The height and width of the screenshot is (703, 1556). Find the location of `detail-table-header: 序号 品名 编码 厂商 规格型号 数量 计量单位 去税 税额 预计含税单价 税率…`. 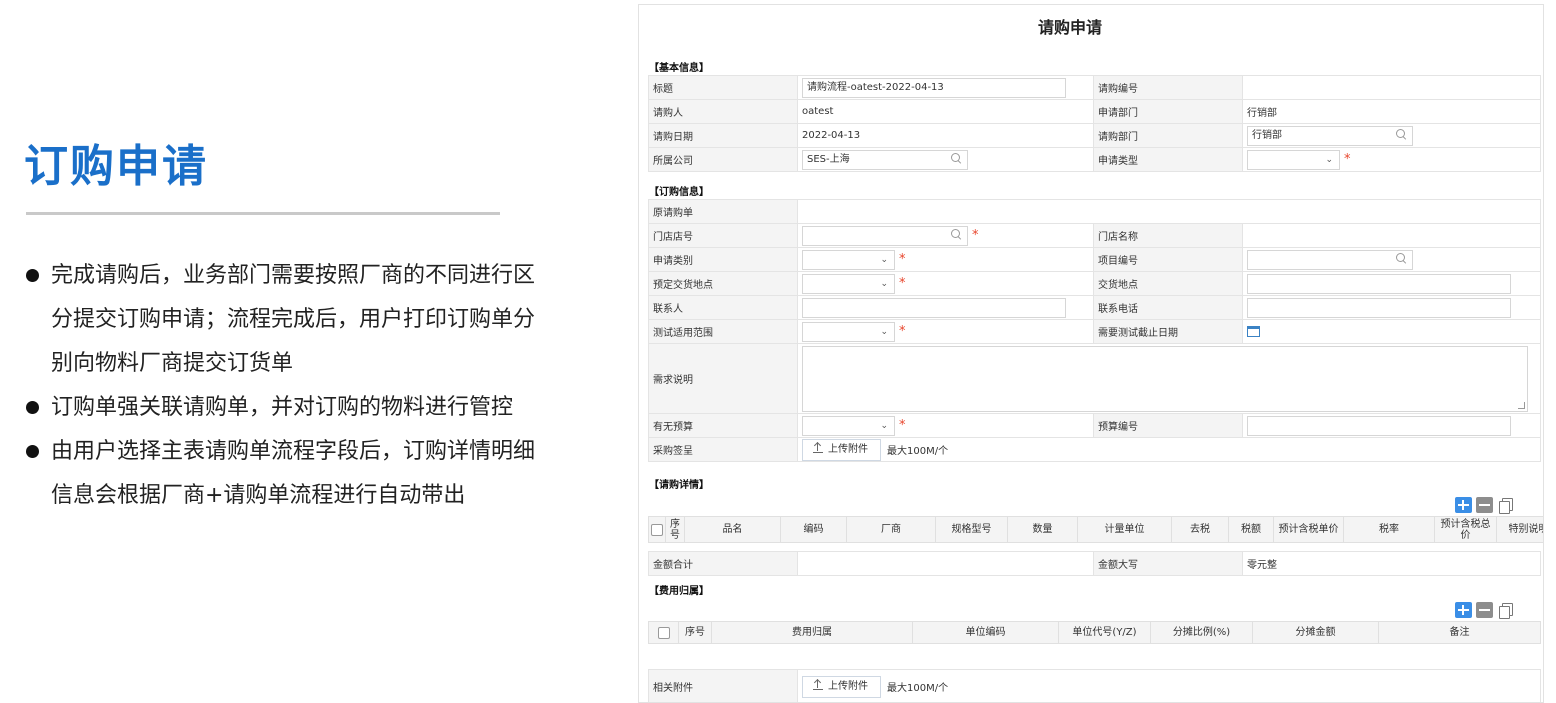

detail-table-header: 序号 品名 编码 厂商 规格型号 数量 计量单位 去税 税额 预计含税单价 税率… is located at coordinates (1095, 529).